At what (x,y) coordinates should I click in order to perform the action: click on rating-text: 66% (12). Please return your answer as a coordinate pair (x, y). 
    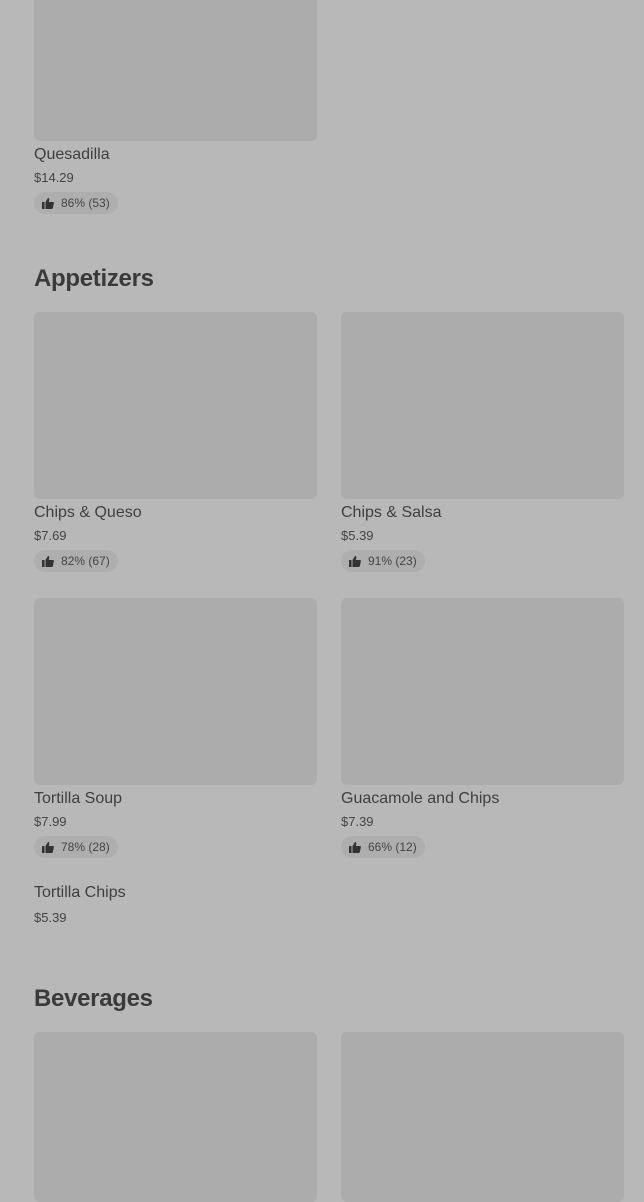
    Looking at the image, I should click on (392, 847).